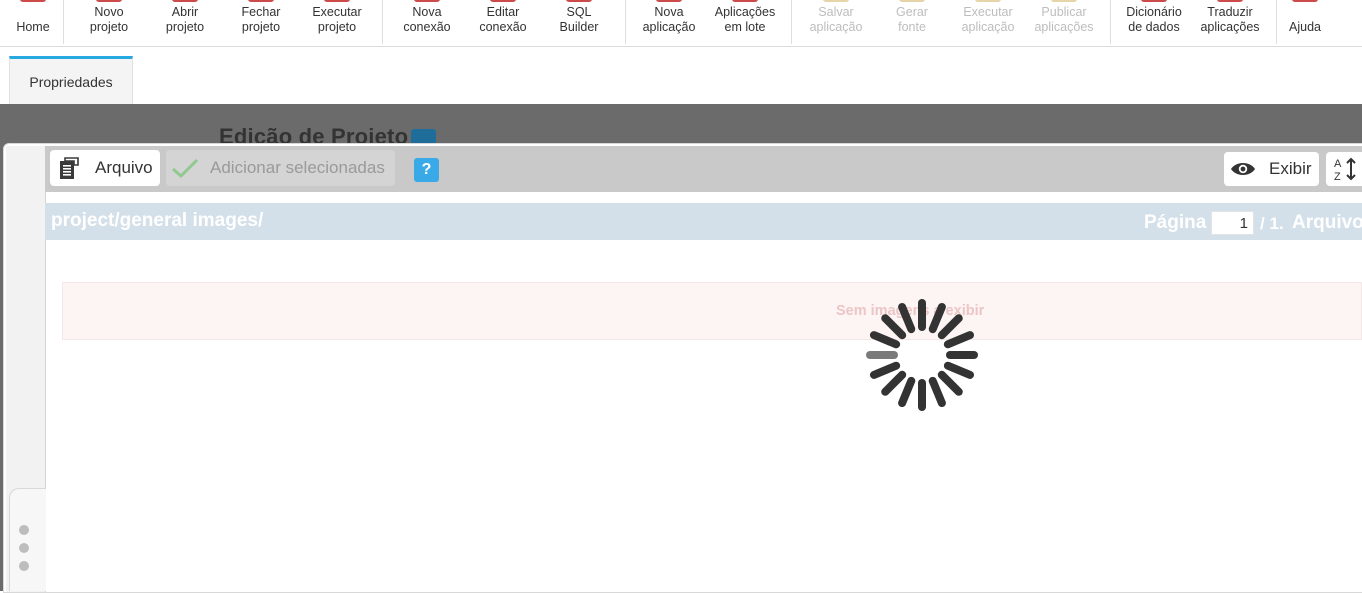 The height and width of the screenshot is (593, 1362). What do you see at coordinates (579, 27) in the screenshot?
I see `toolbar-label-line: Builder` at bounding box center [579, 27].